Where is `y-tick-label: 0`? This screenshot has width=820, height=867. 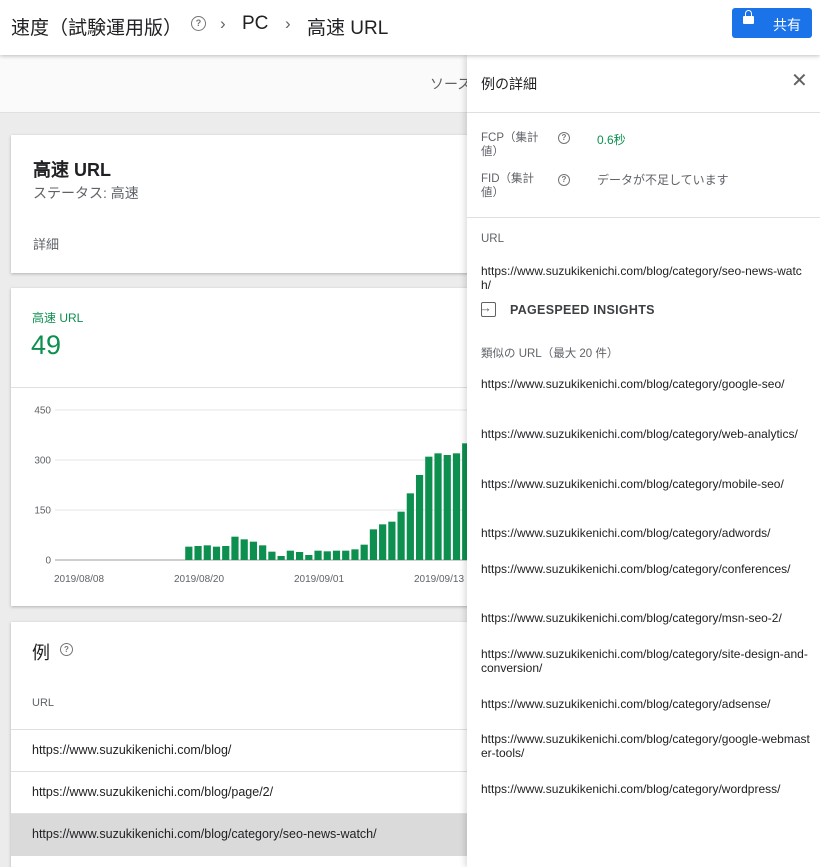
y-tick-label: 0 is located at coordinates (48, 561).